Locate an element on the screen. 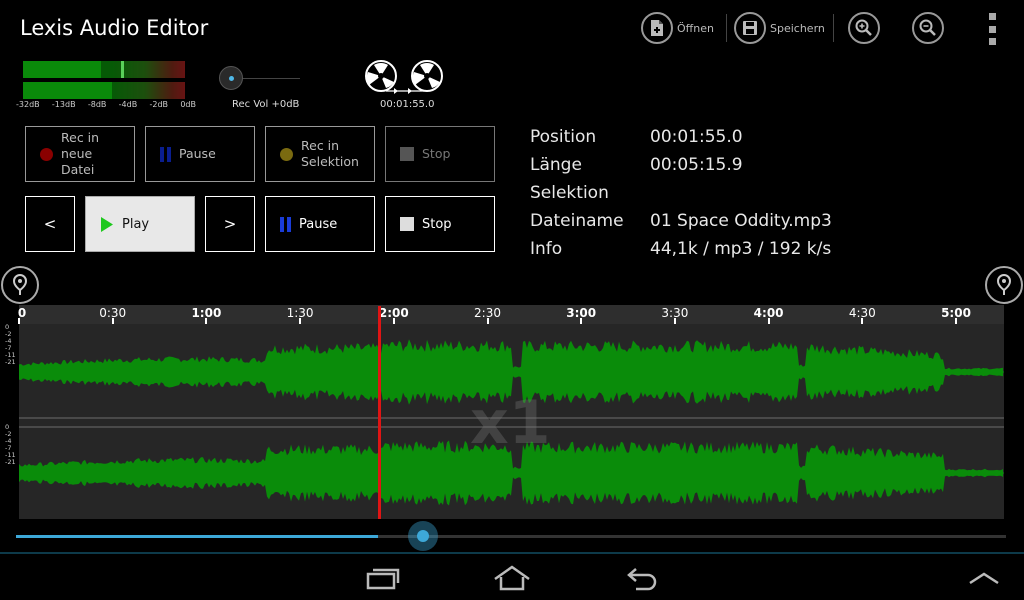 Image resolution: width=1024 pixels, height=600 pixels. rec-new-file-label: Rec in neue Datei is located at coordinates (80, 153).